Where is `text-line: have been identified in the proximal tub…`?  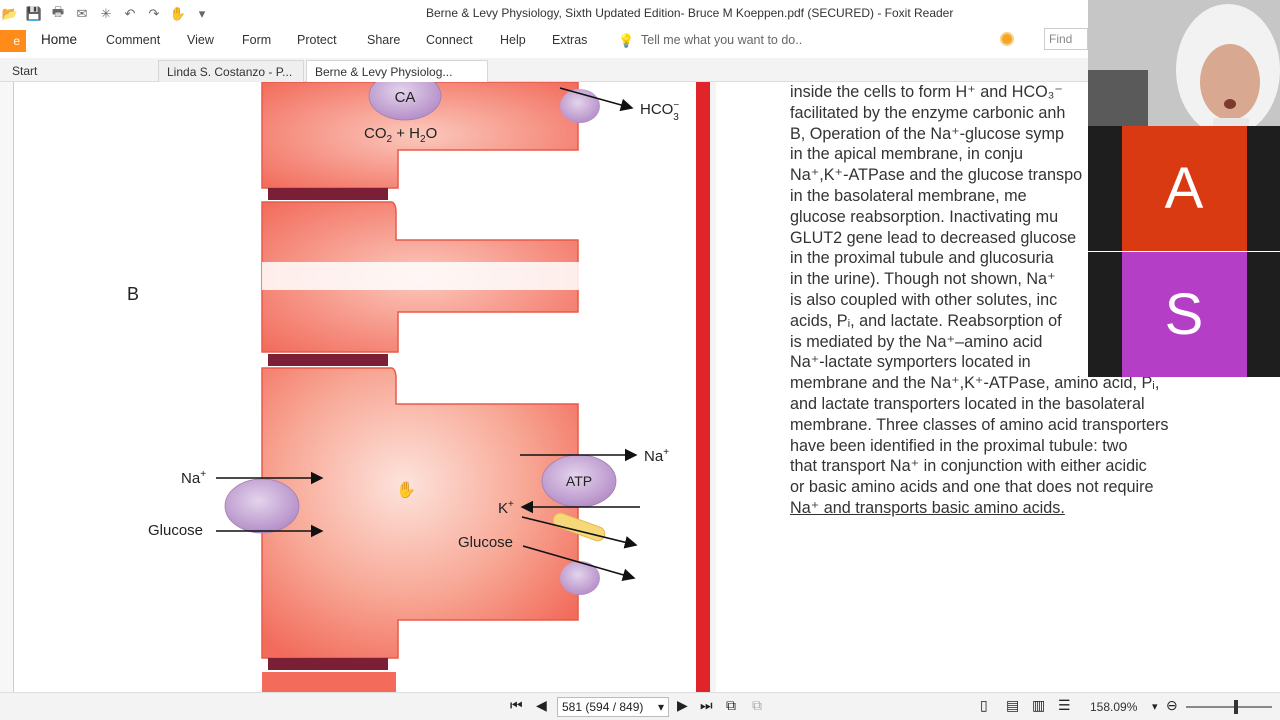 text-line: have been identified in the proximal tub… is located at coordinates (959, 445).